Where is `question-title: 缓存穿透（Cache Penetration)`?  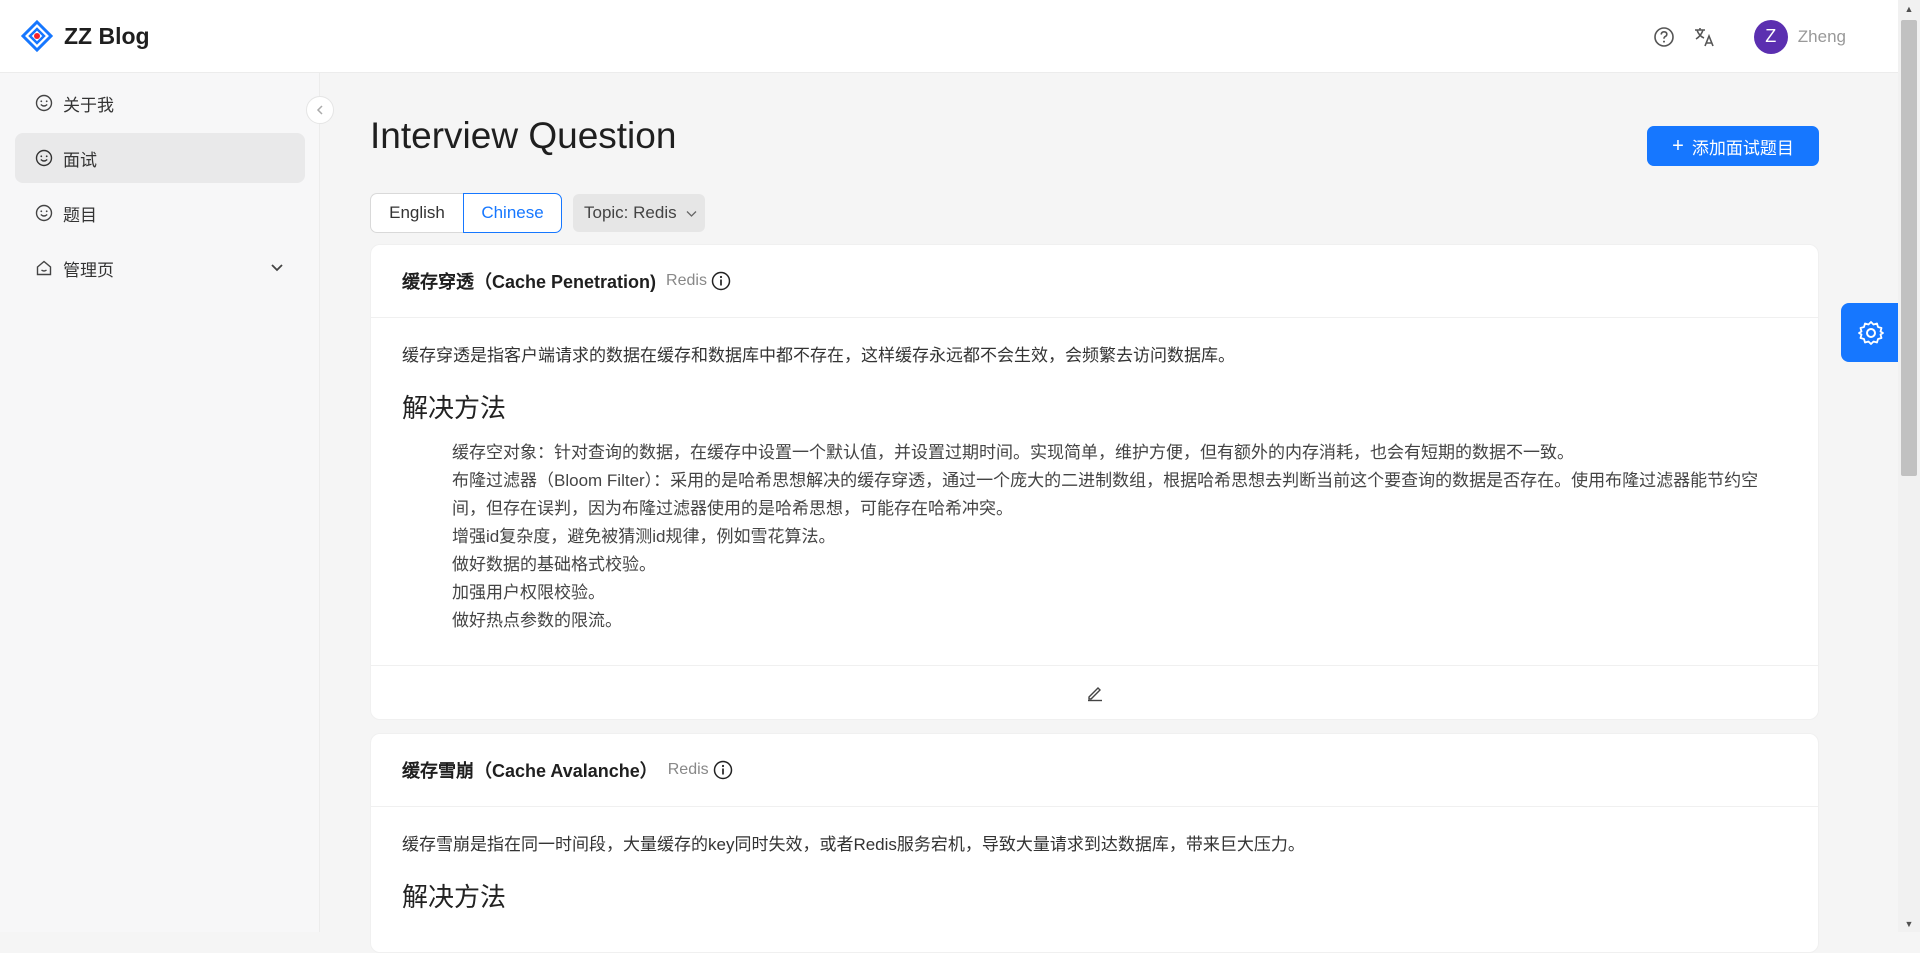 question-title: 缓存穿透（Cache Penetration) is located at coordinates (529, 282).